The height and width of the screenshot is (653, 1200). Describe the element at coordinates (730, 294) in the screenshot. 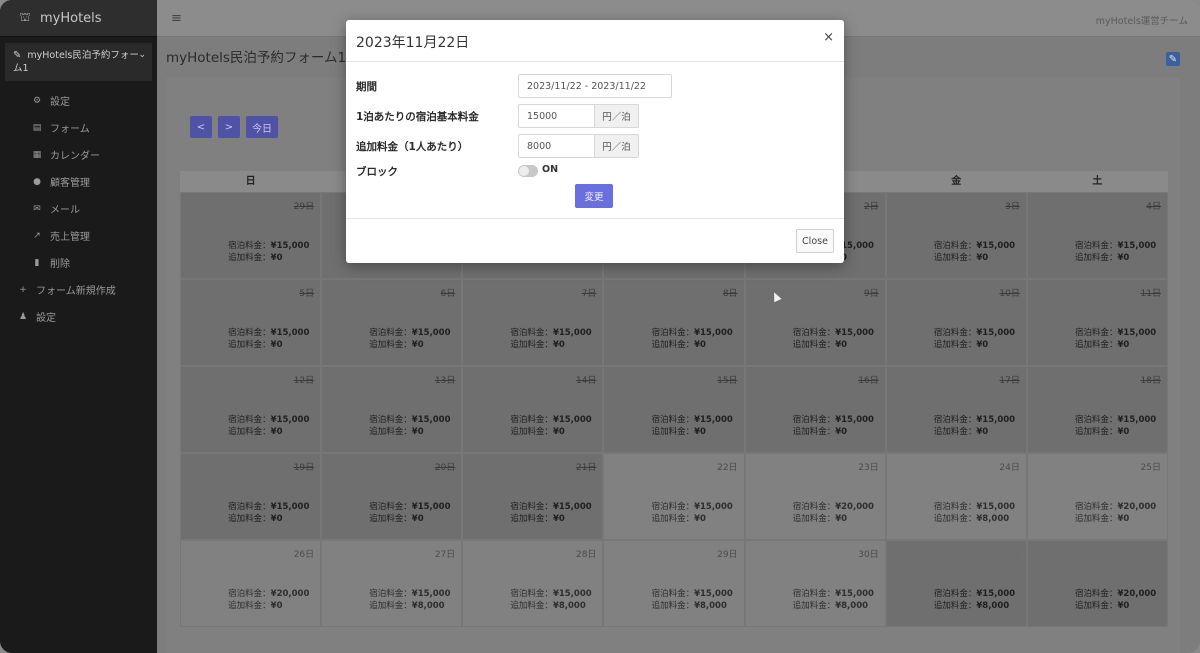

I see `day-number: 8日` at that location.